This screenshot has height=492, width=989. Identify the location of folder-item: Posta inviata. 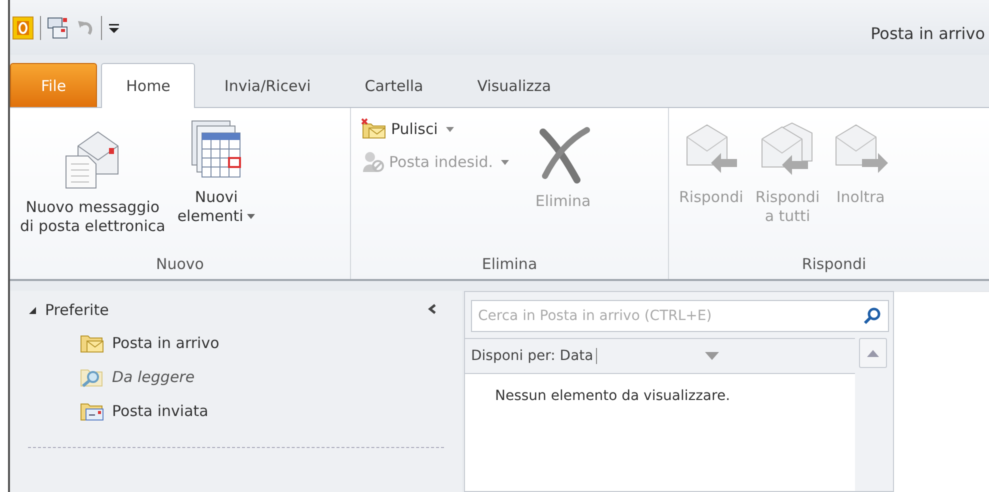
(271, 411).